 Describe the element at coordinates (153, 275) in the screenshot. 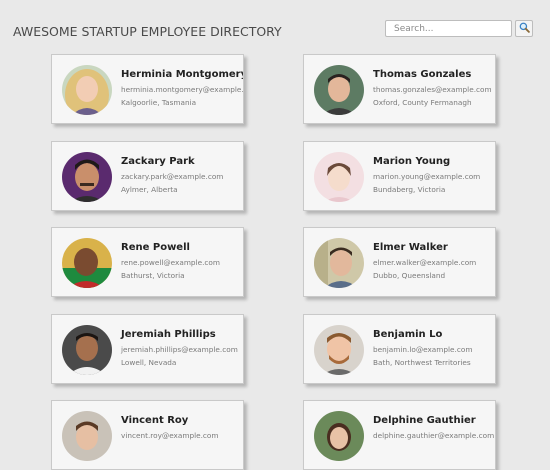

I see `employee-location: Bathurst, Victoria` at that location.